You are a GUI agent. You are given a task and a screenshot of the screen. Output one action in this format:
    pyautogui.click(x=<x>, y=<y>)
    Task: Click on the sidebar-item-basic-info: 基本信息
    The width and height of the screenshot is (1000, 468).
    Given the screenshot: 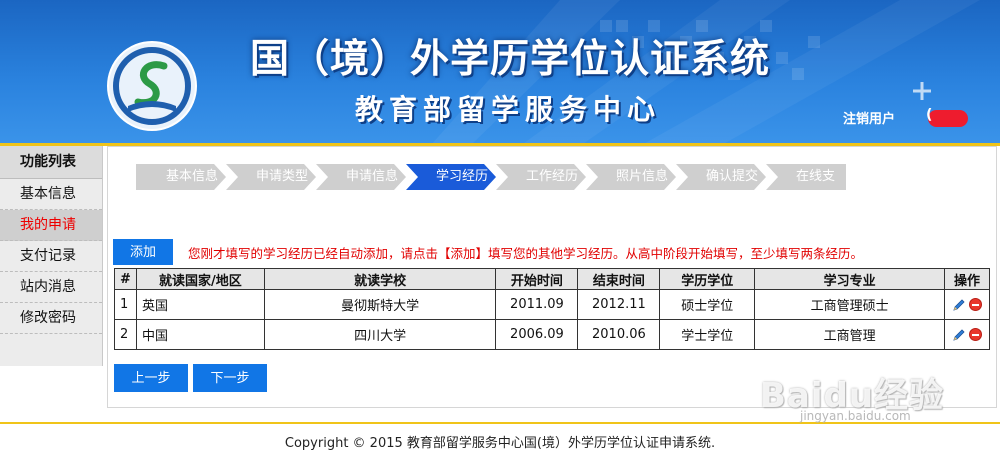 What is the action you would take?
    pyautogui.click(x=51, y=194)
    